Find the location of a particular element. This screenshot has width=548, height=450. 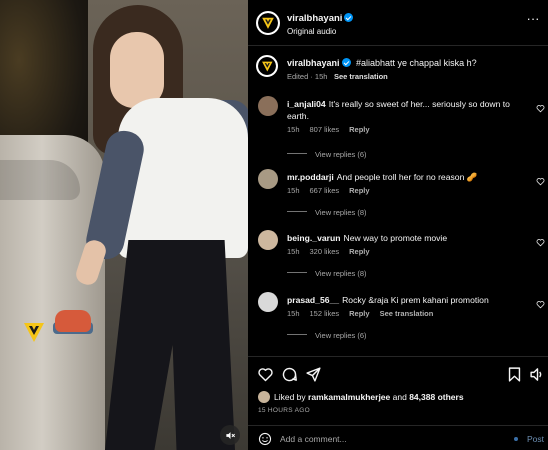

volume-icon is located at coordinates (537, 374).